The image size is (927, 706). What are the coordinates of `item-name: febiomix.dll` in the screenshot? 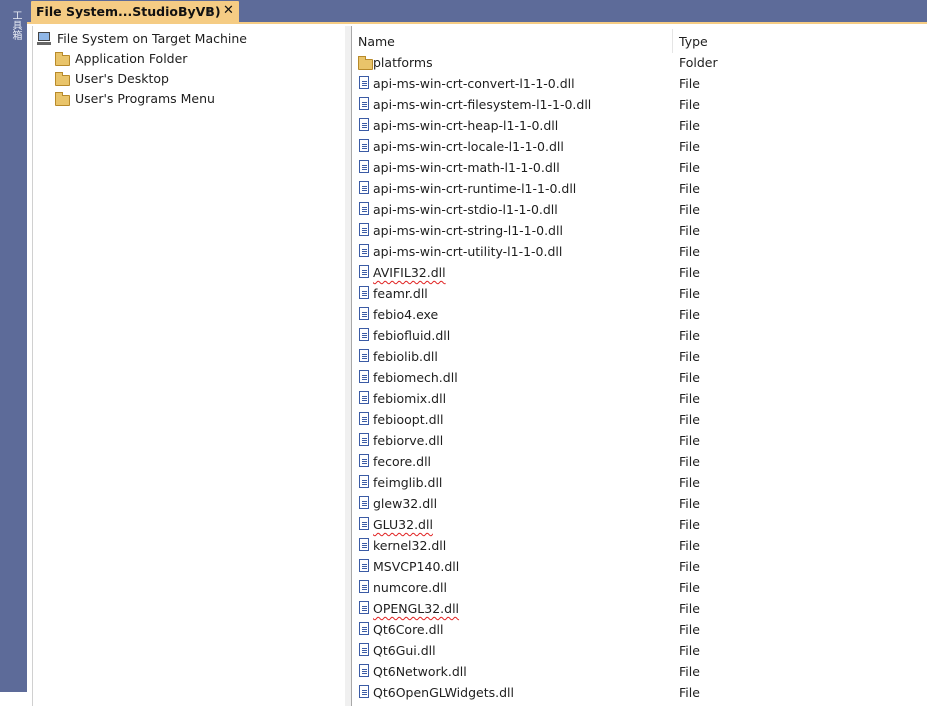 It's located at (410, 398).